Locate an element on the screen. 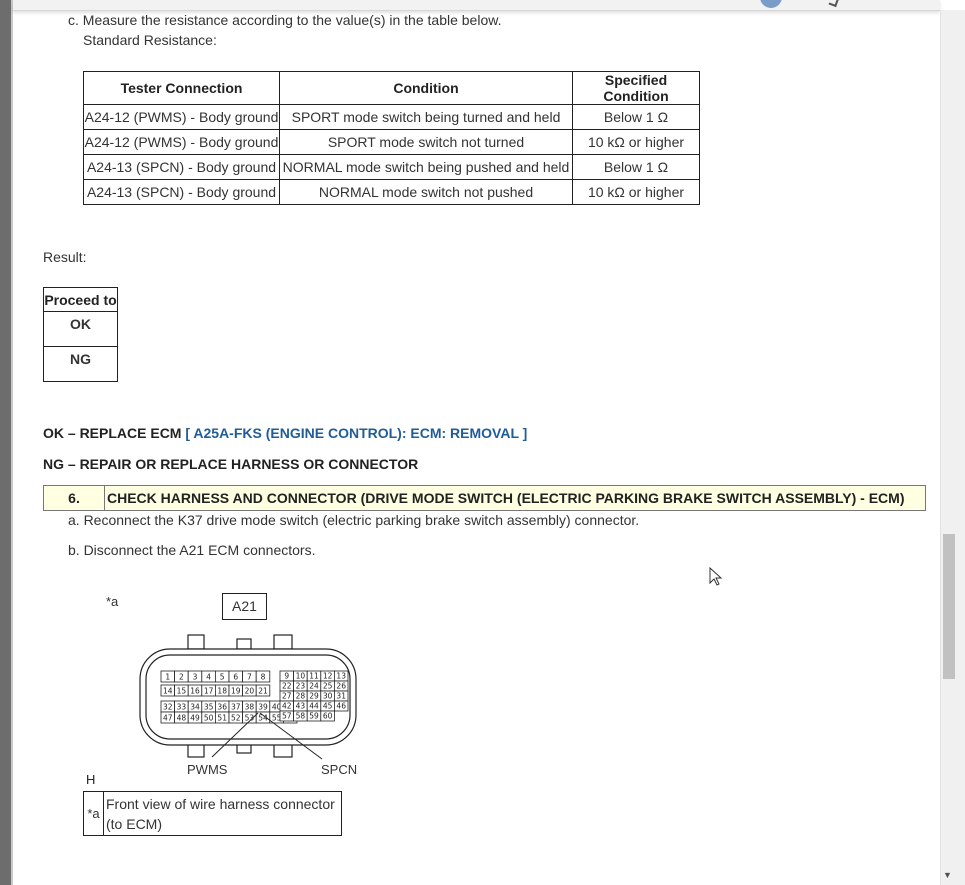 The width and height of the screenshot is (965, 885). table-cell: NORMAL mode switch not pushed is located at coordinates (426, 192).